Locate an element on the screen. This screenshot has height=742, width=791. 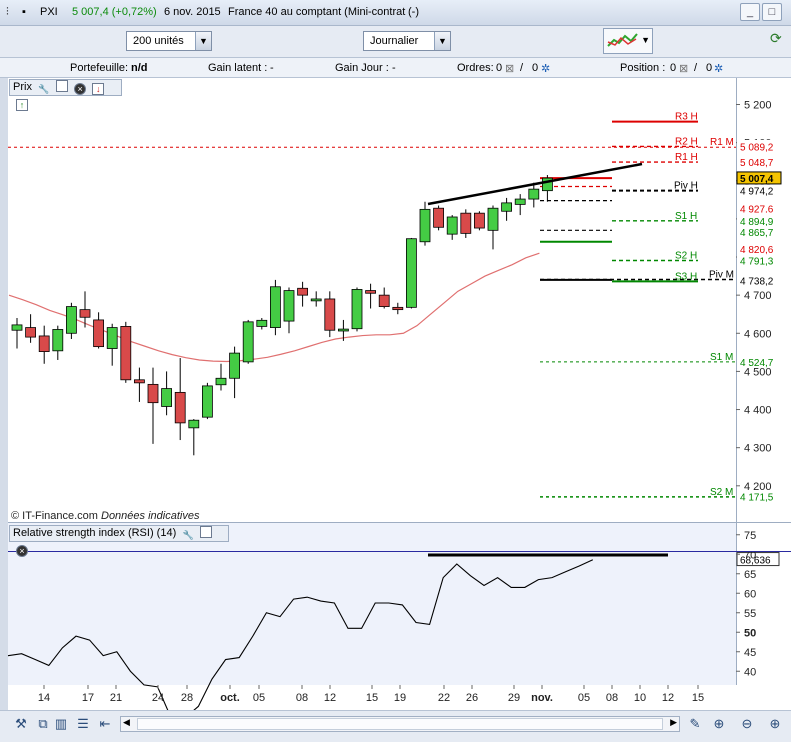
position-icon: ⊠ is located at coordinates (683, 68).